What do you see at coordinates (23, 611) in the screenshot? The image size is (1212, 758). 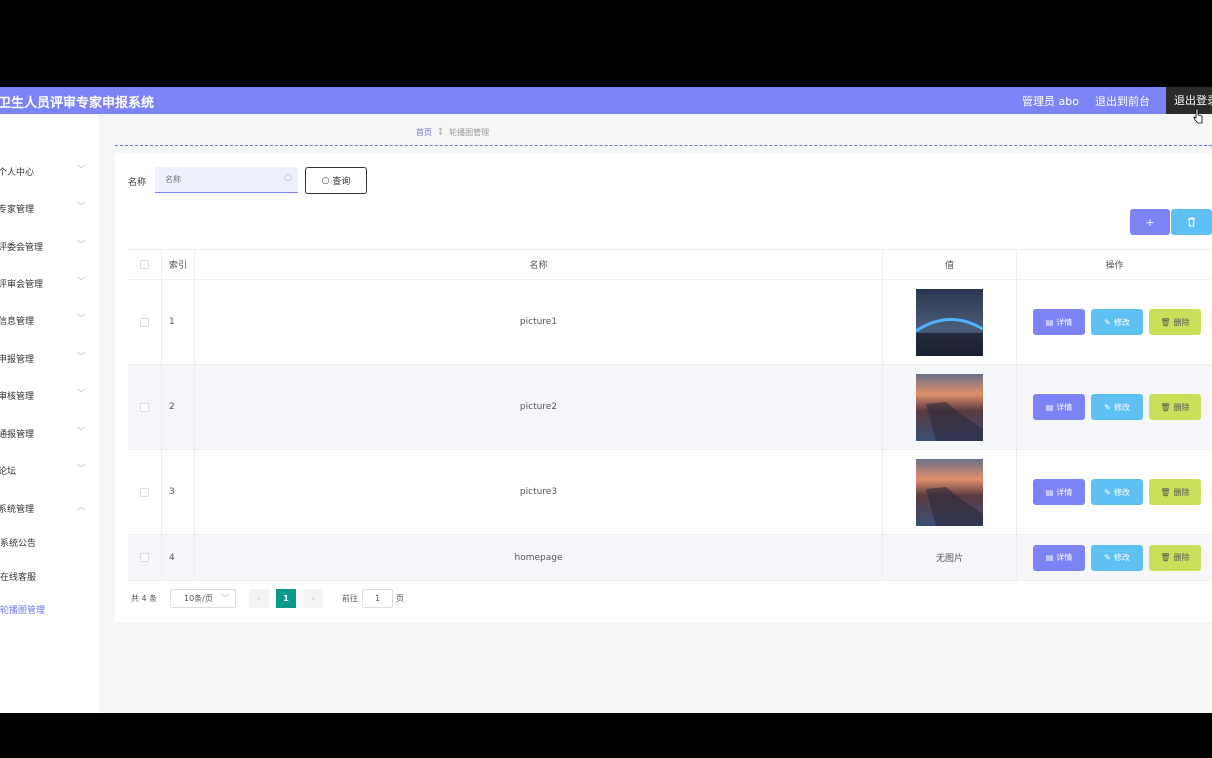 I see `sidebar-item-label: 轮播图管理` at bounding box center [23, 611].